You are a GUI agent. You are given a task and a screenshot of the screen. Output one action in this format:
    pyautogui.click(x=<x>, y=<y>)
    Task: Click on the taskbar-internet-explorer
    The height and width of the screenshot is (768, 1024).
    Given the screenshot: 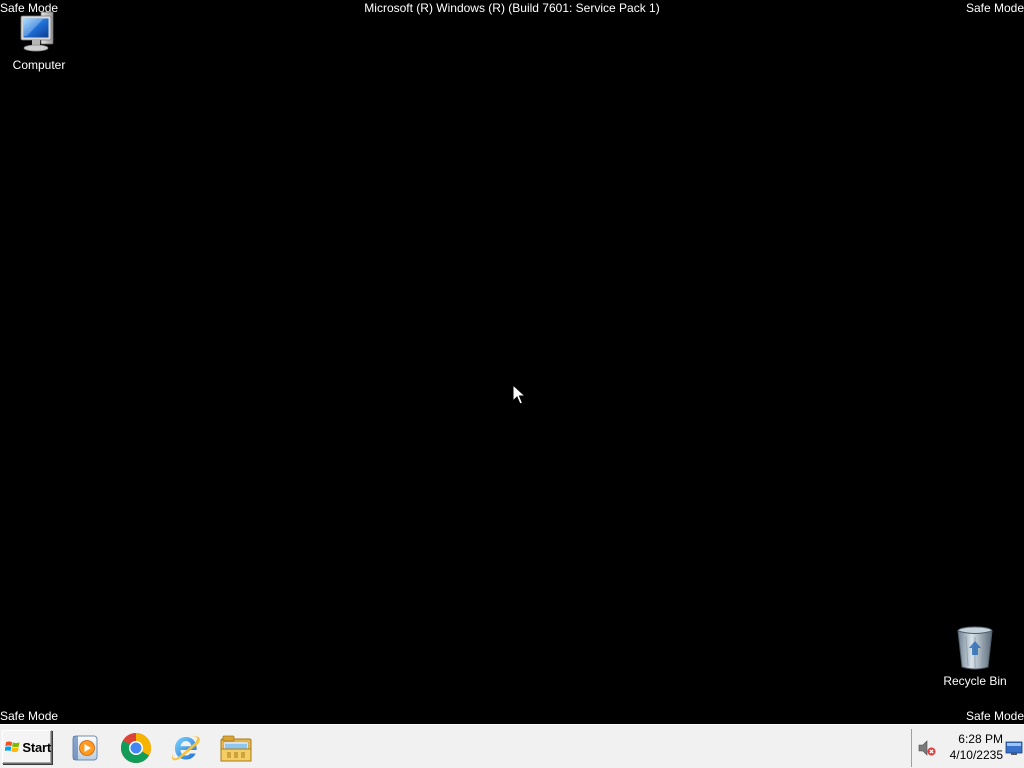 What is the action you would take?
    pyautogui.click(x=186, y=748)
    